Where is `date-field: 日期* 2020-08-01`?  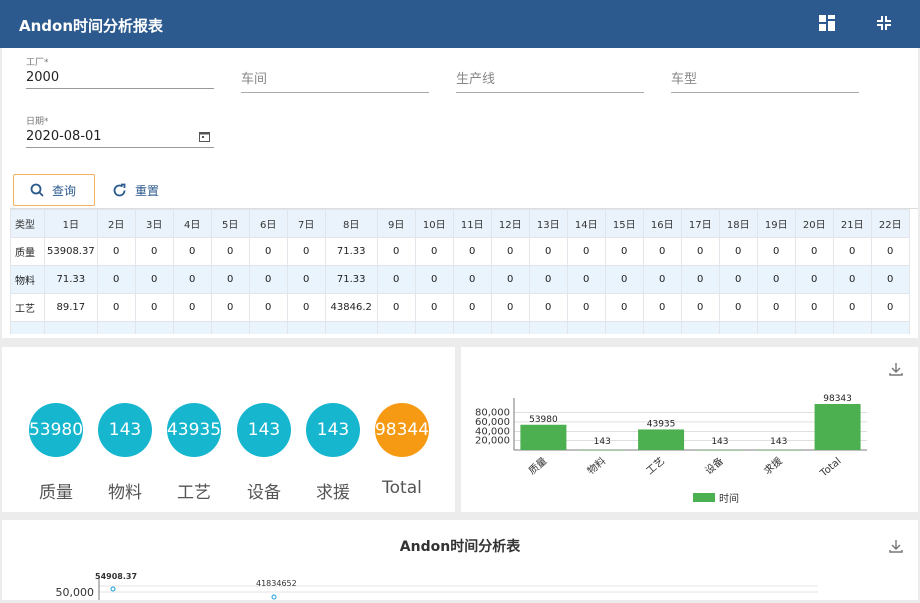
date-field: 日期* 2020-08-01 is located at coordinates (120, 131).